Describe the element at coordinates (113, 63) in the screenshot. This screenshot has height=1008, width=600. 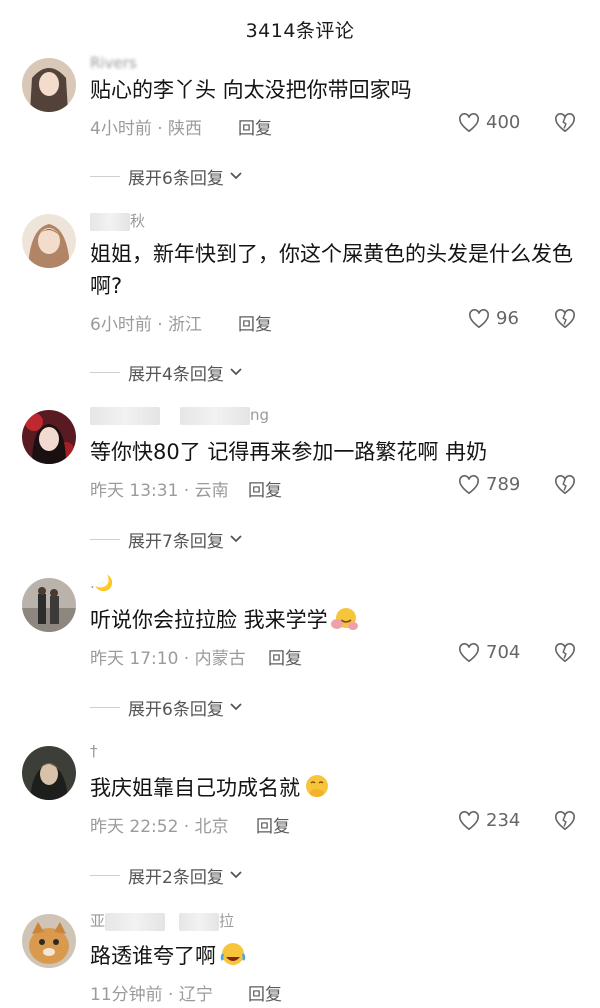
I see `username: Rivers` at that location.